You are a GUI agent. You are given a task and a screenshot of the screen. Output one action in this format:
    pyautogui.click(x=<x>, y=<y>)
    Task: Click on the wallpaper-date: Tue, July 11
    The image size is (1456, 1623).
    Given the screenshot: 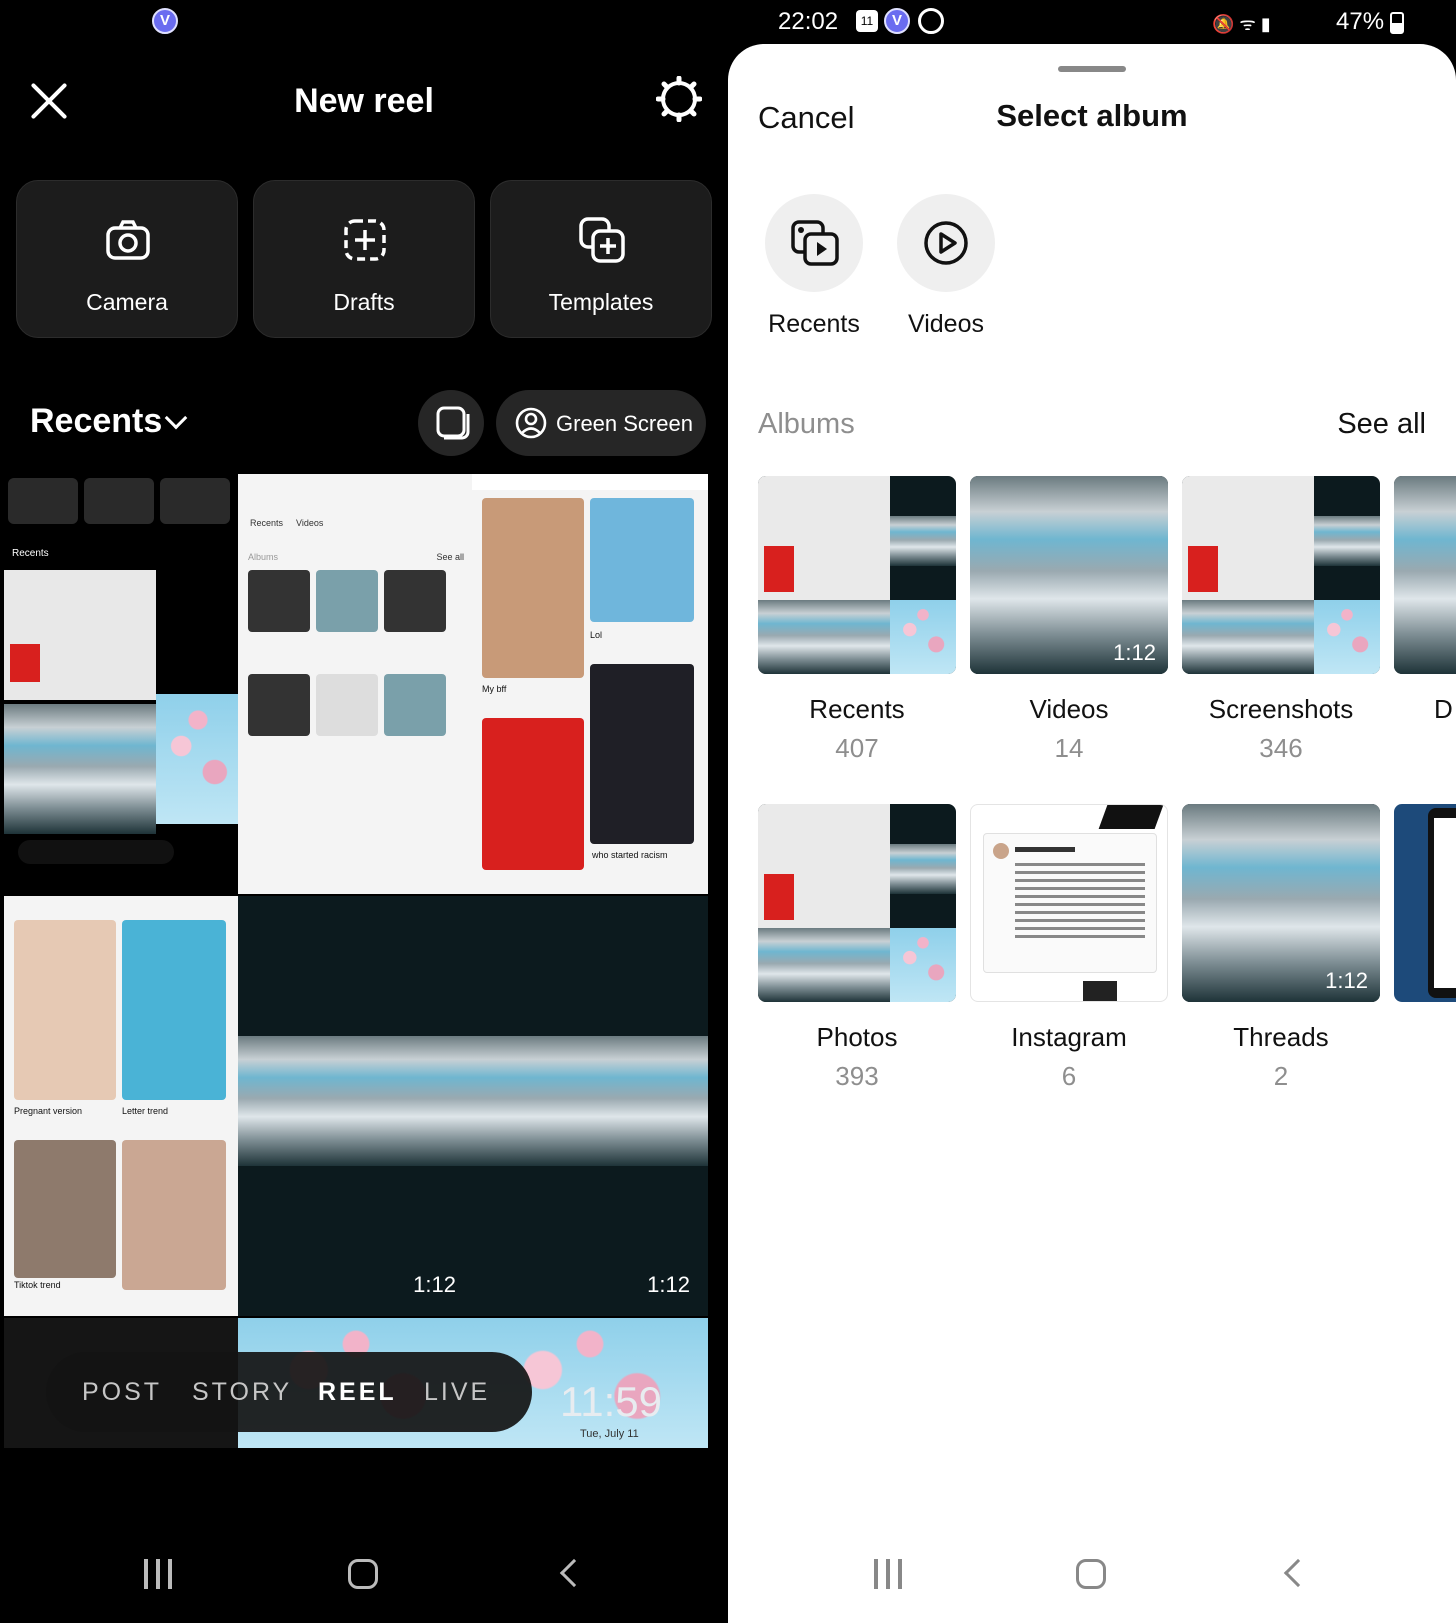 What is the action you would take?
    pyautogui.click(x=609, y=1434)
    